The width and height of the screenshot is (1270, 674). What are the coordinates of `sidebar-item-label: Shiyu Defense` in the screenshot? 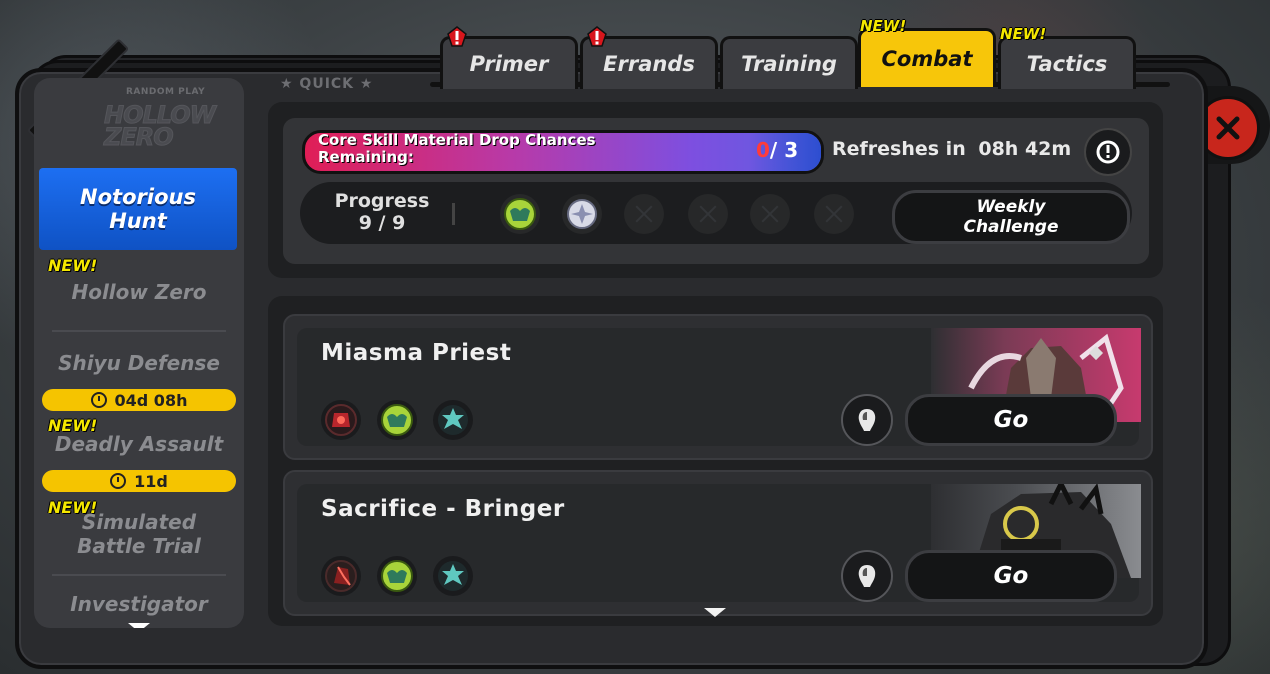 It's located at (139, 363).